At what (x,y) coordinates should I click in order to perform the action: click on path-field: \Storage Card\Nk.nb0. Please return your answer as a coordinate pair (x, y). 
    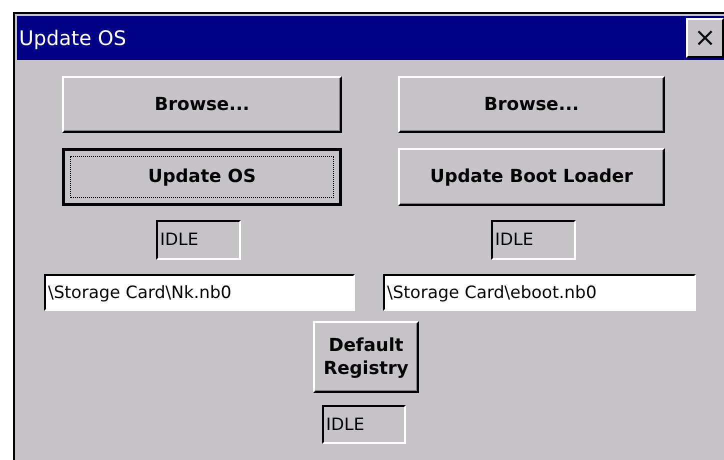
    Looking at the image, I should click on (199, 292).